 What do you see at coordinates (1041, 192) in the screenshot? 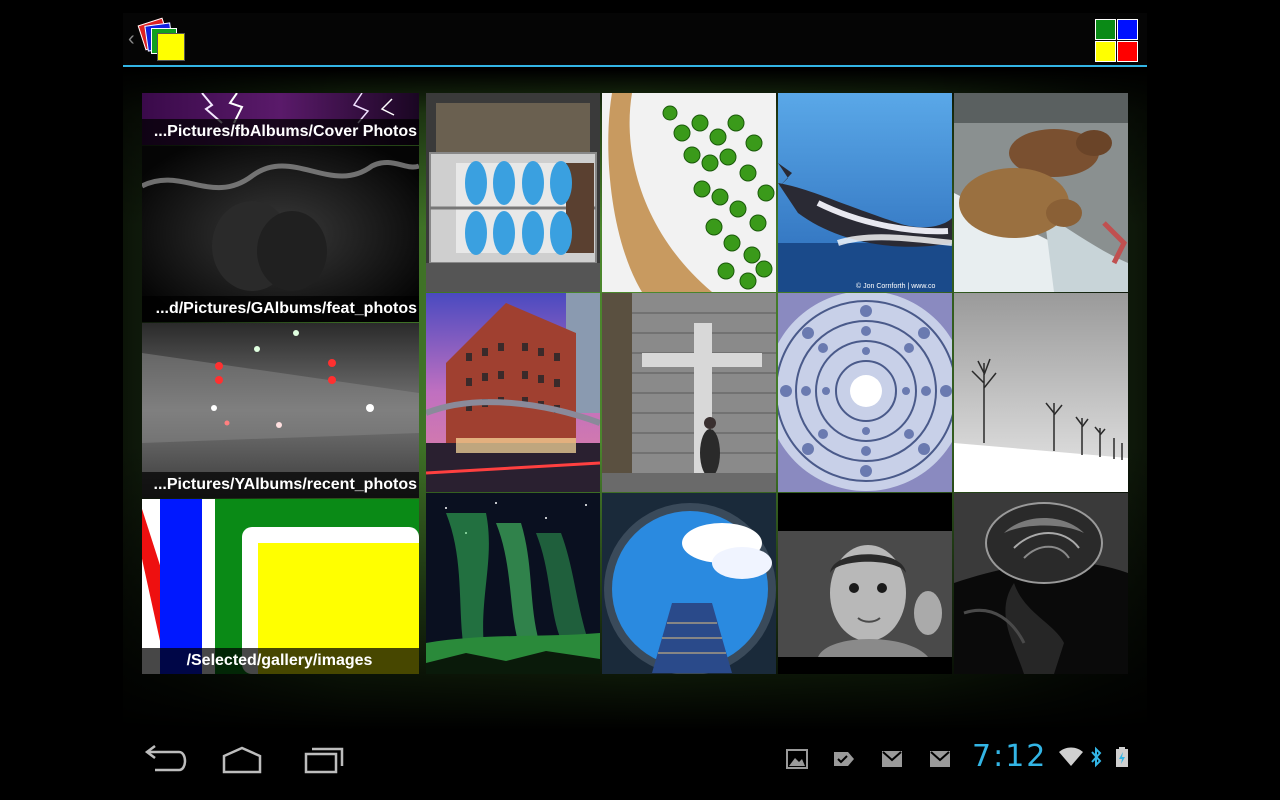
I see `photo-tile-grizzly-bears` at bounding box center [1041, 192].